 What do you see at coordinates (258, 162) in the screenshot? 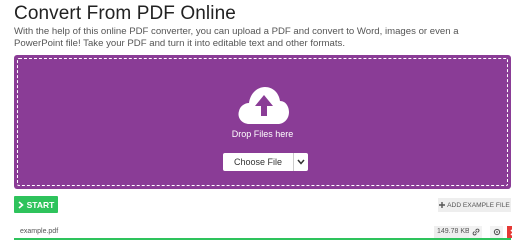
I see `choose-file-label: Choose File` at bounding box center [258, 162].